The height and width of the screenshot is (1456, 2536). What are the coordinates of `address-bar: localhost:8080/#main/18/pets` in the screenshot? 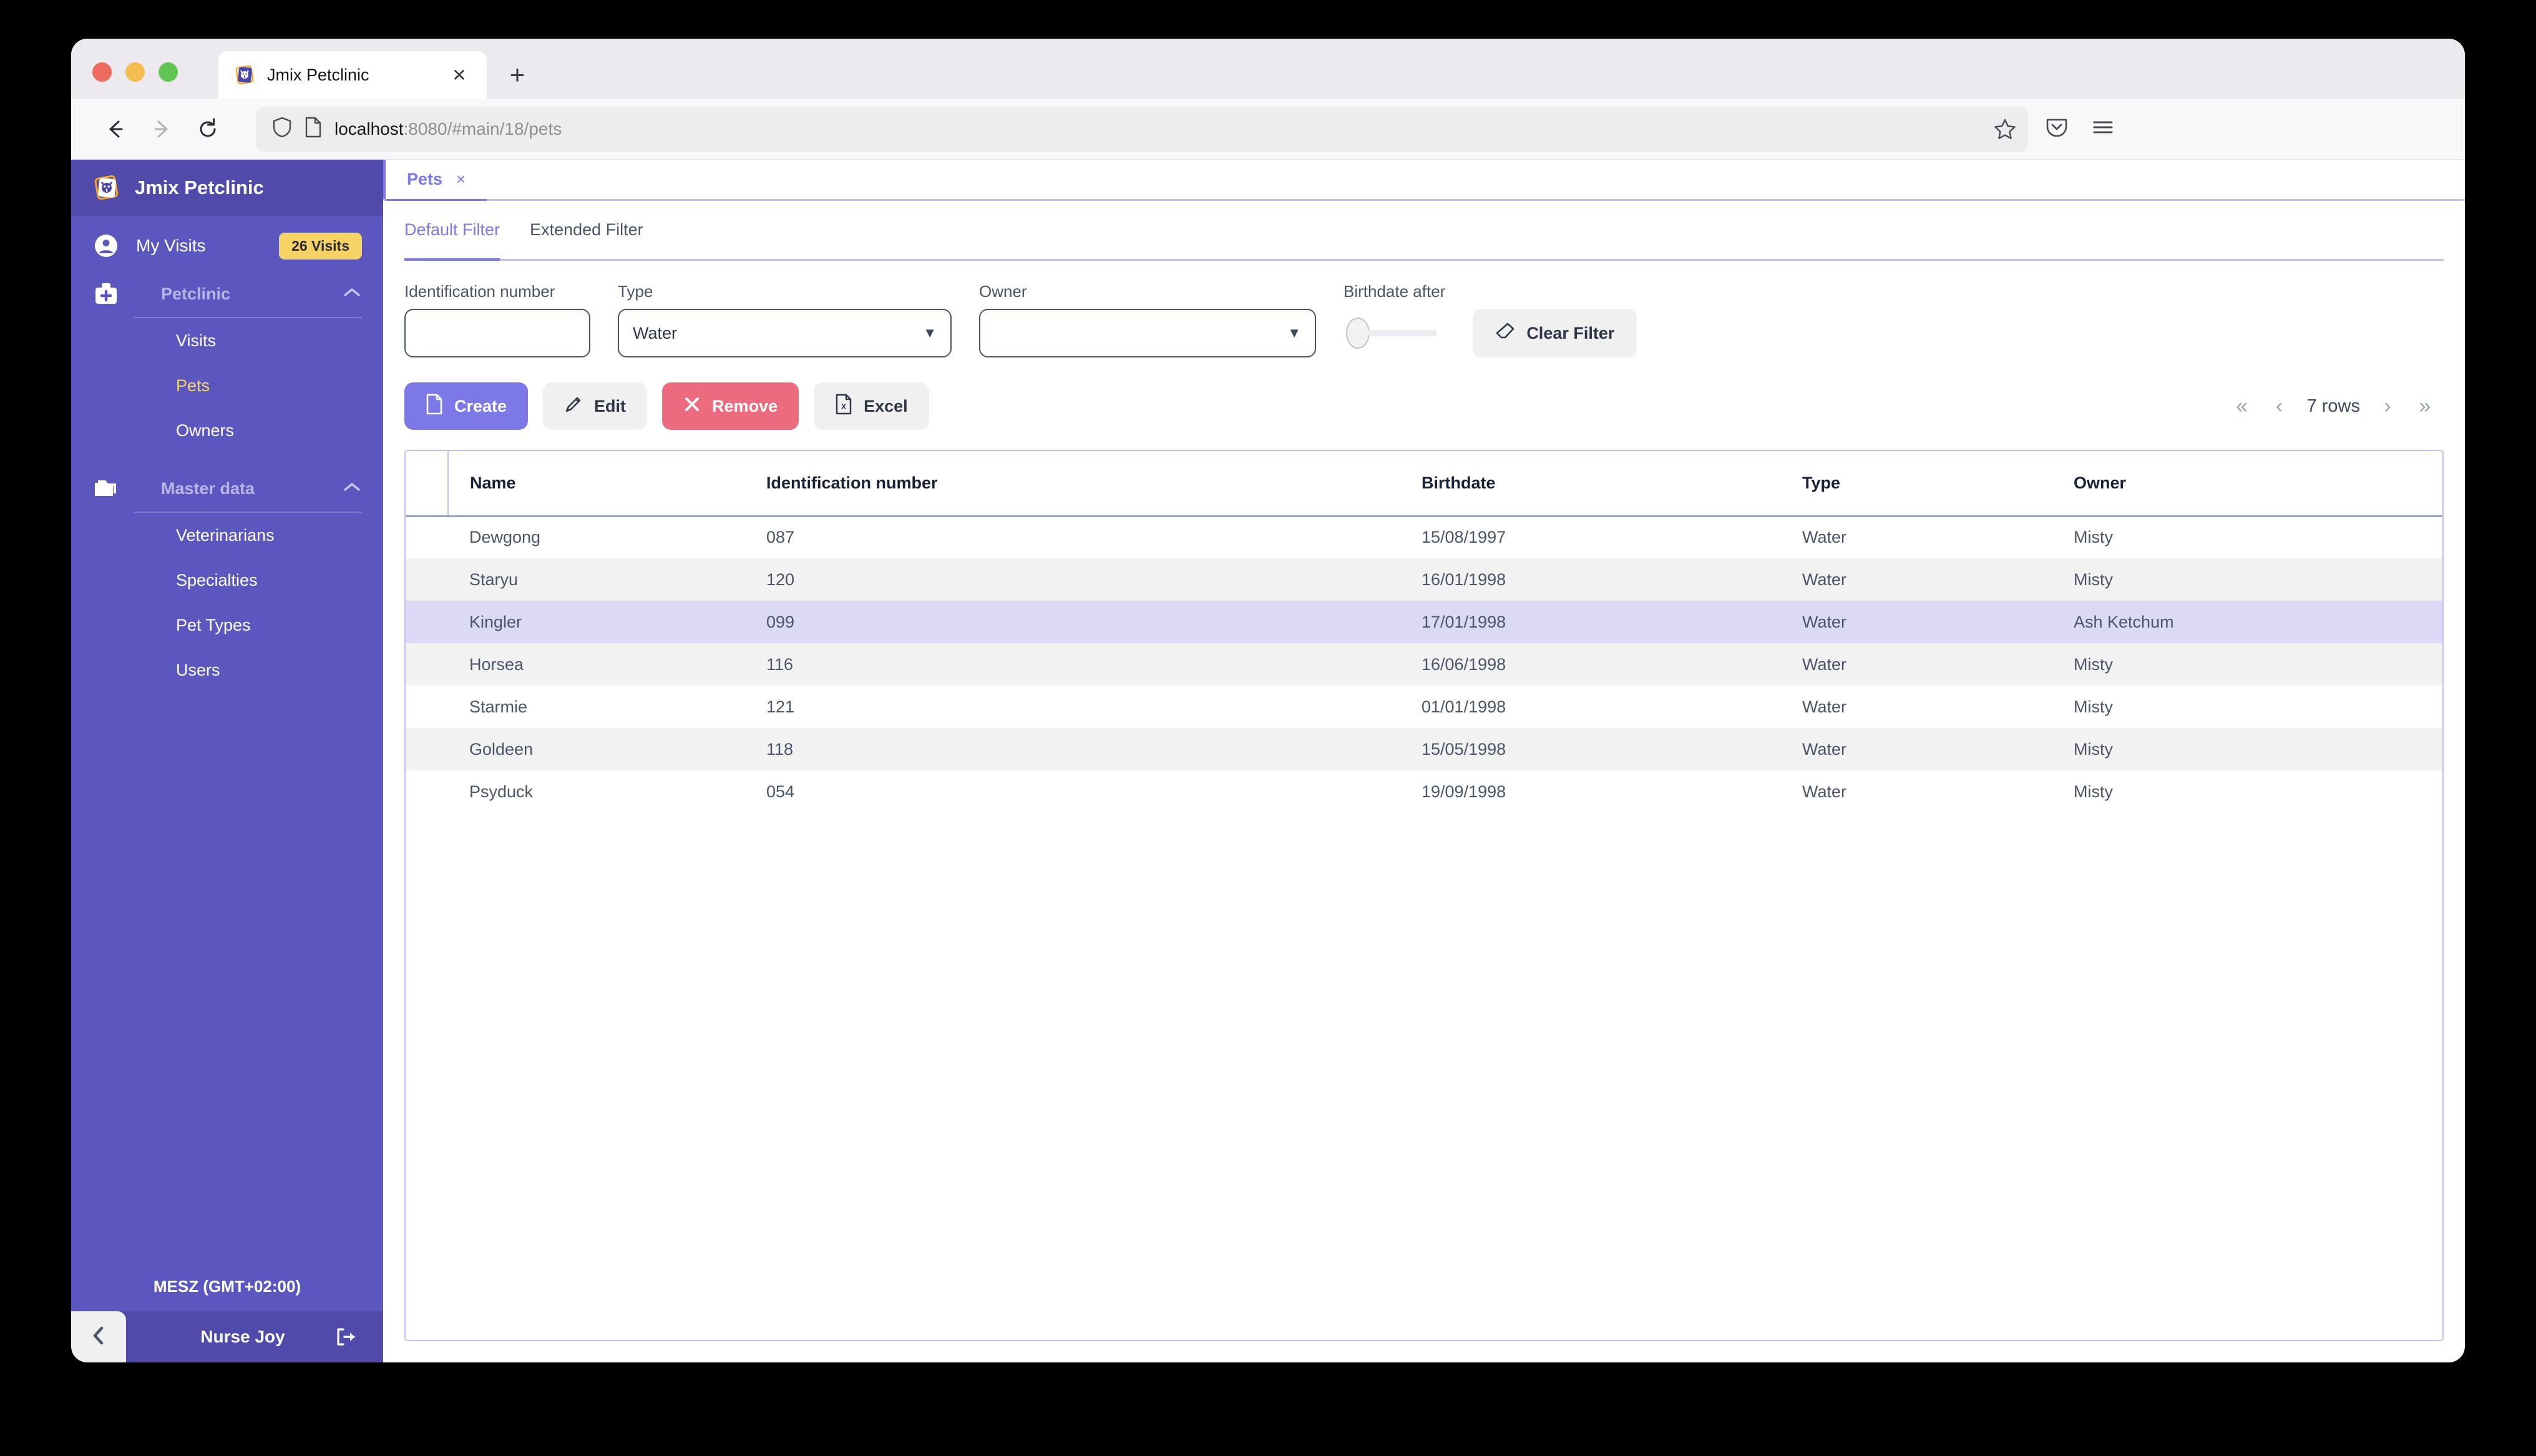 It's located at (1142, 129).